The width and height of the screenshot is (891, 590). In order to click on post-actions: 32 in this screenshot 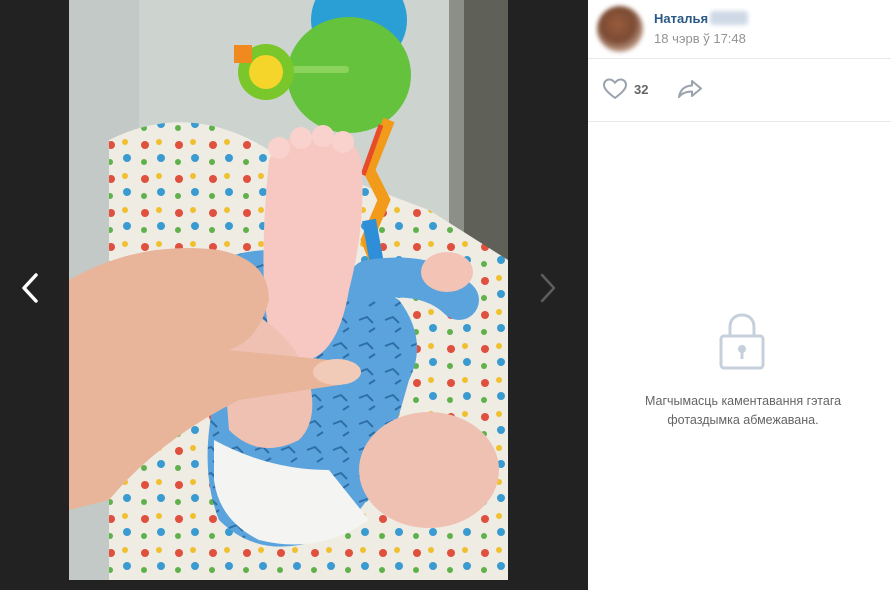, I will do `click(739, 90)`.